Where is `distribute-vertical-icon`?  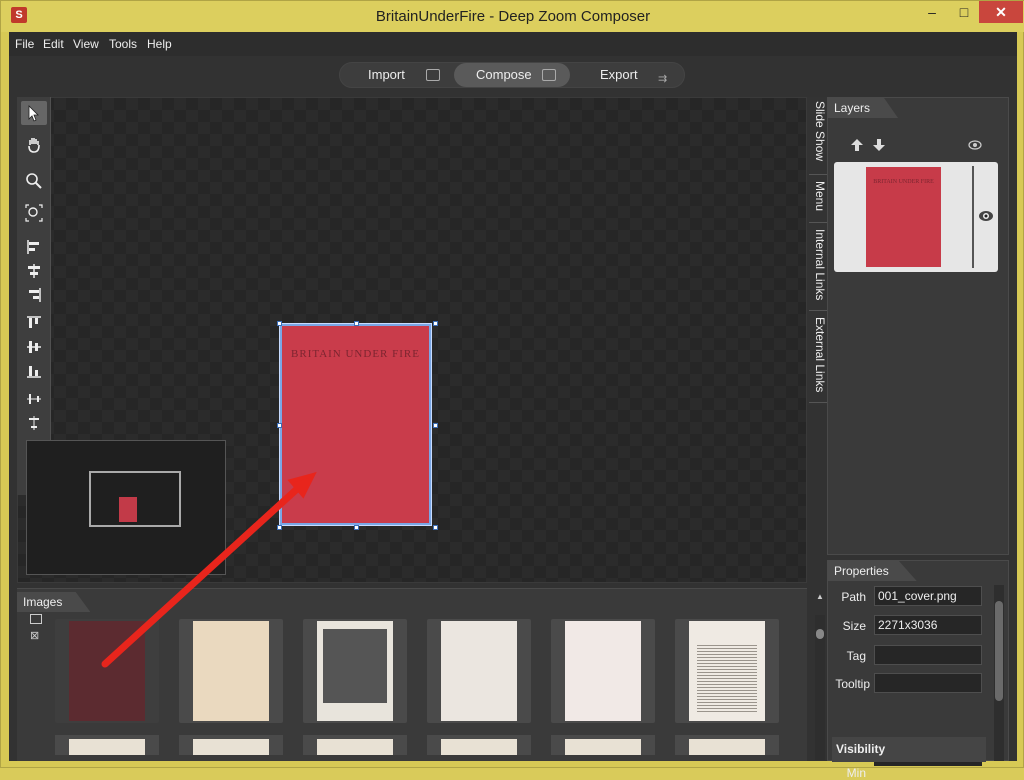
distribute-vertical-icon is located at coordinates (34, 423).